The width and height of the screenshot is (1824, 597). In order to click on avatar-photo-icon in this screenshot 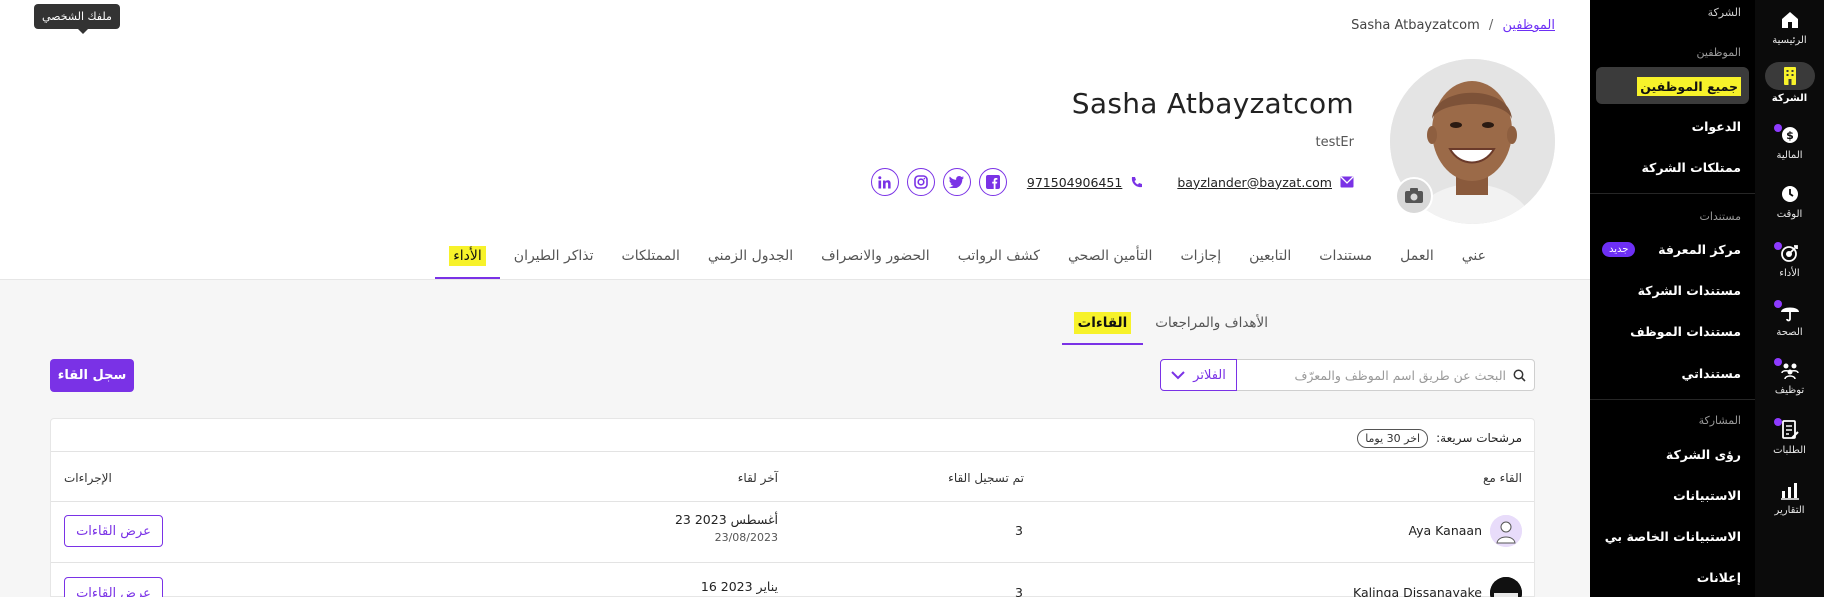, I will do `click(1506, 587)`.